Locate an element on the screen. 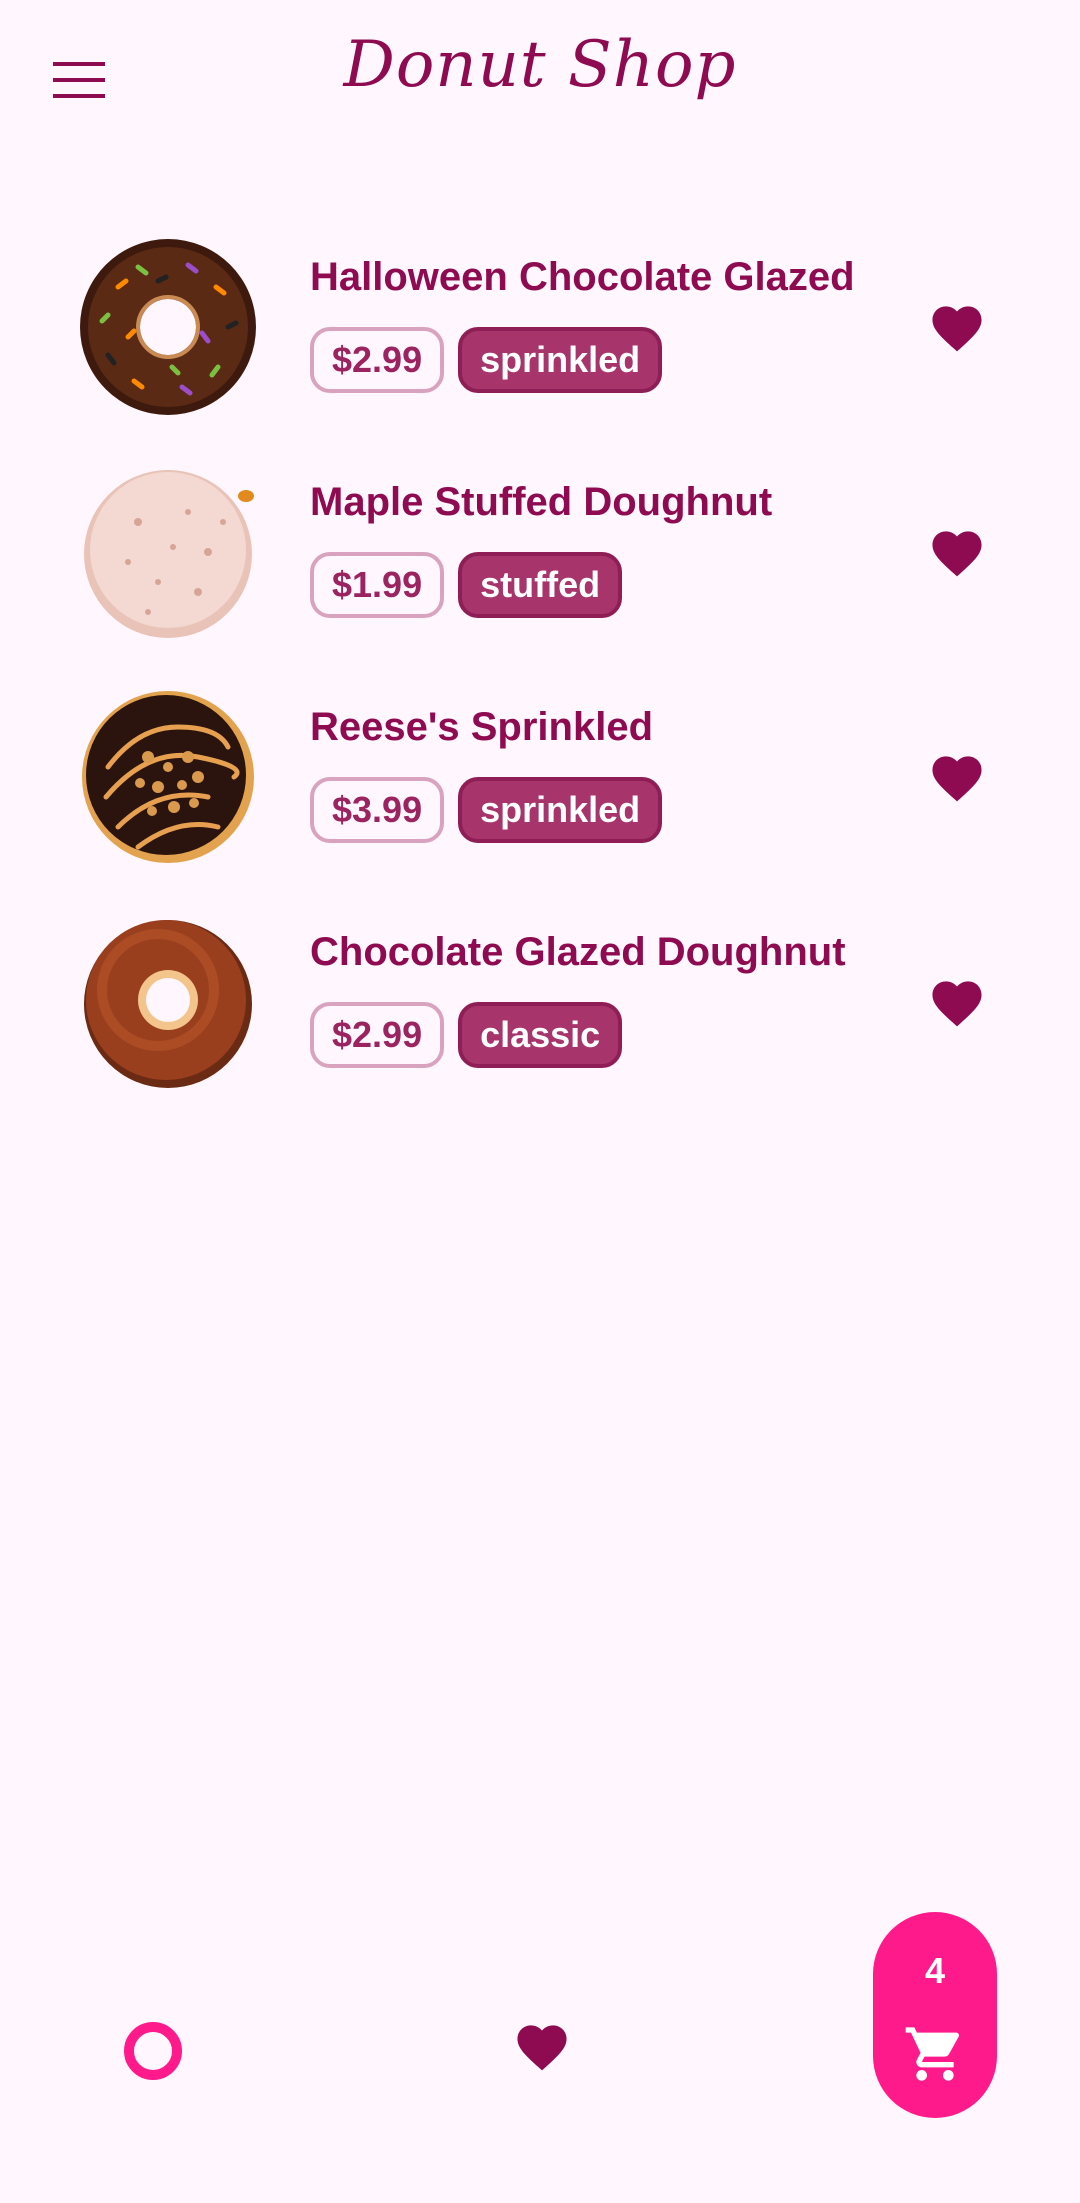 The height and width of the screenshot is (2203, 1080). nav-favorites-button is located at coordinates (547, 2050).